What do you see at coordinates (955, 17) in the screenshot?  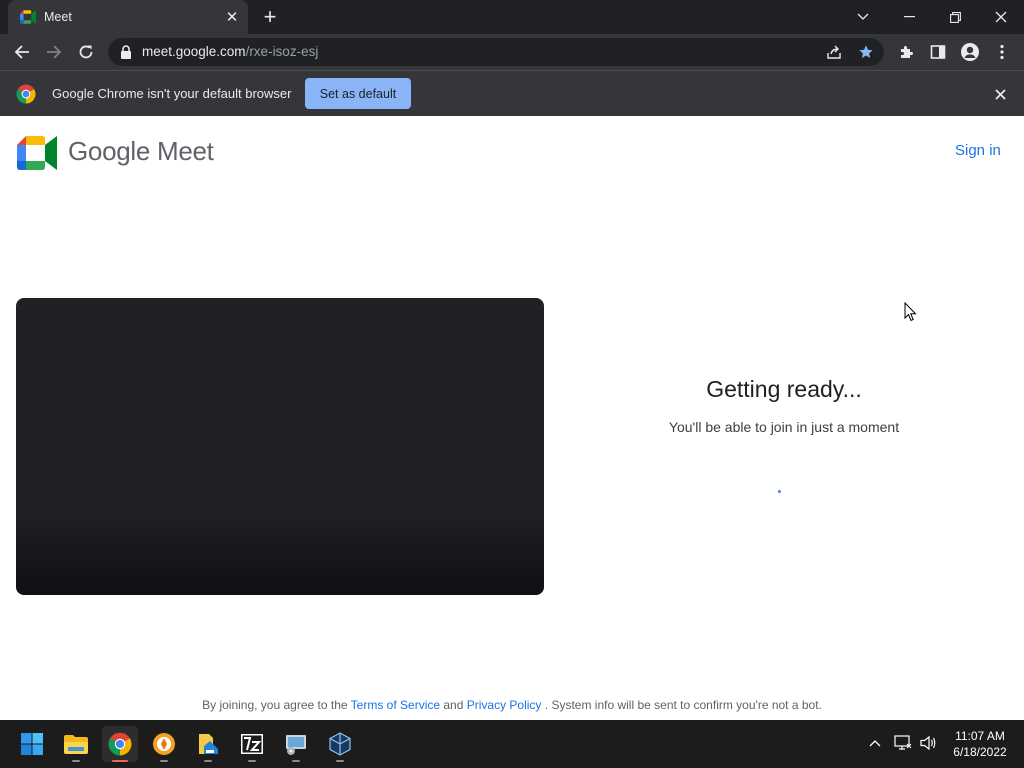 I see `restore-icon` at bounding box center [955, 17].